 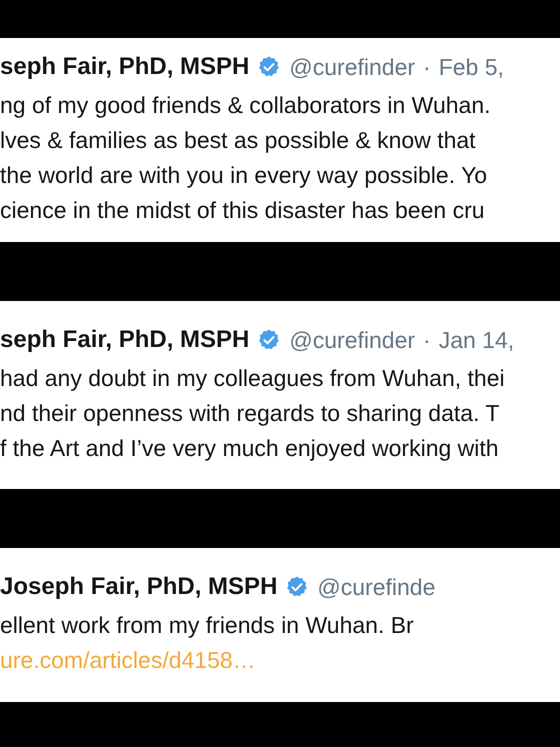 I want to click on tweet-text-line: ellent work from my friends in Wuhan. Br, so click(x=207, y=625).